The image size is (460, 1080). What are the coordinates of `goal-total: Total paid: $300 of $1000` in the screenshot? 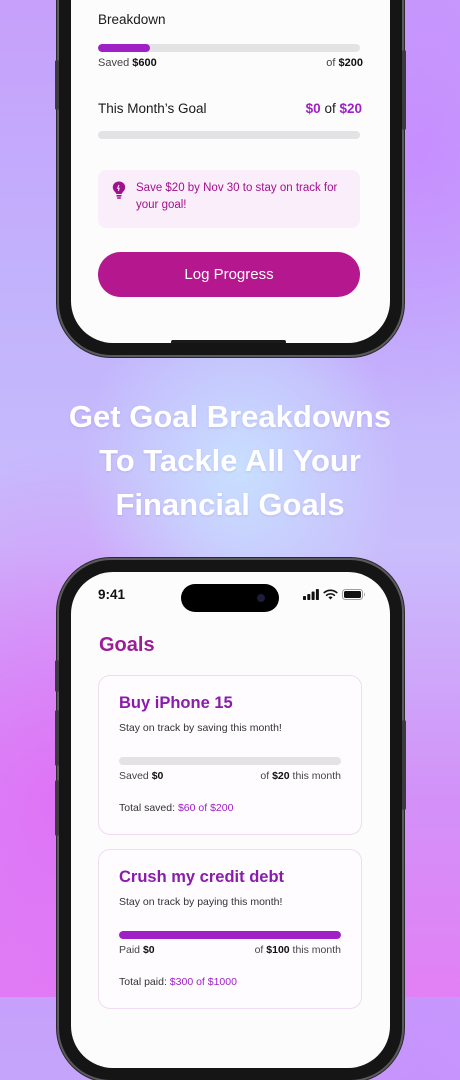 It's located at (178, 982).